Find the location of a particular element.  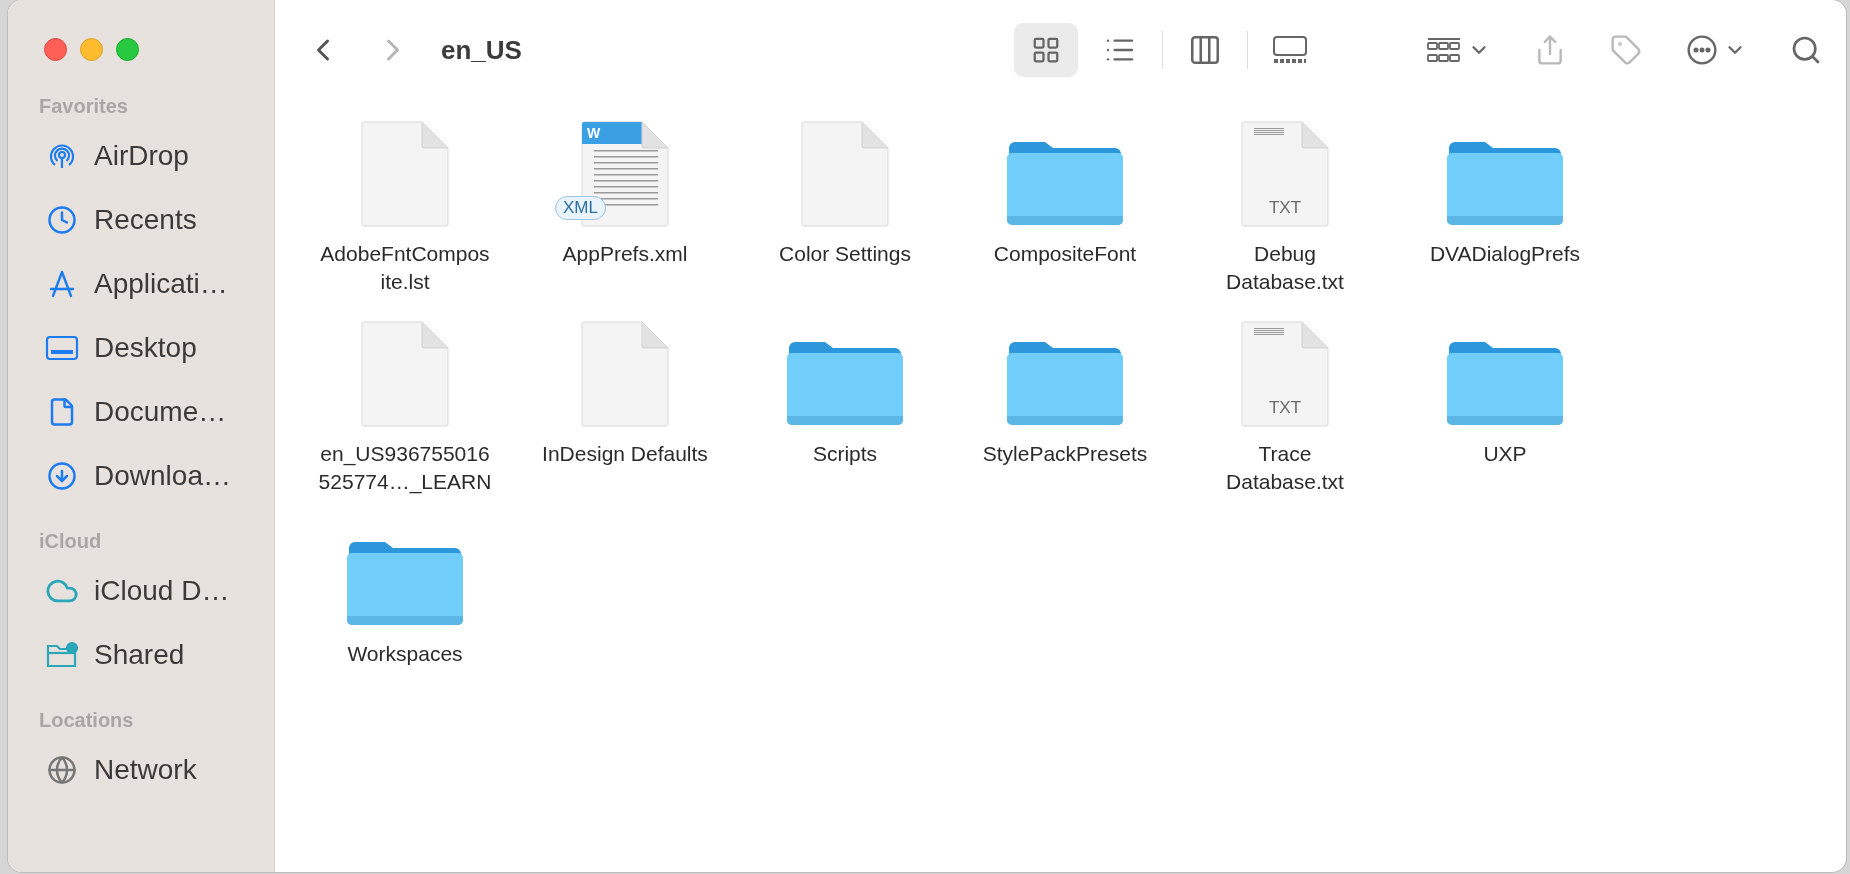

sidebar-item: Network is located at coordinates (141, 770).